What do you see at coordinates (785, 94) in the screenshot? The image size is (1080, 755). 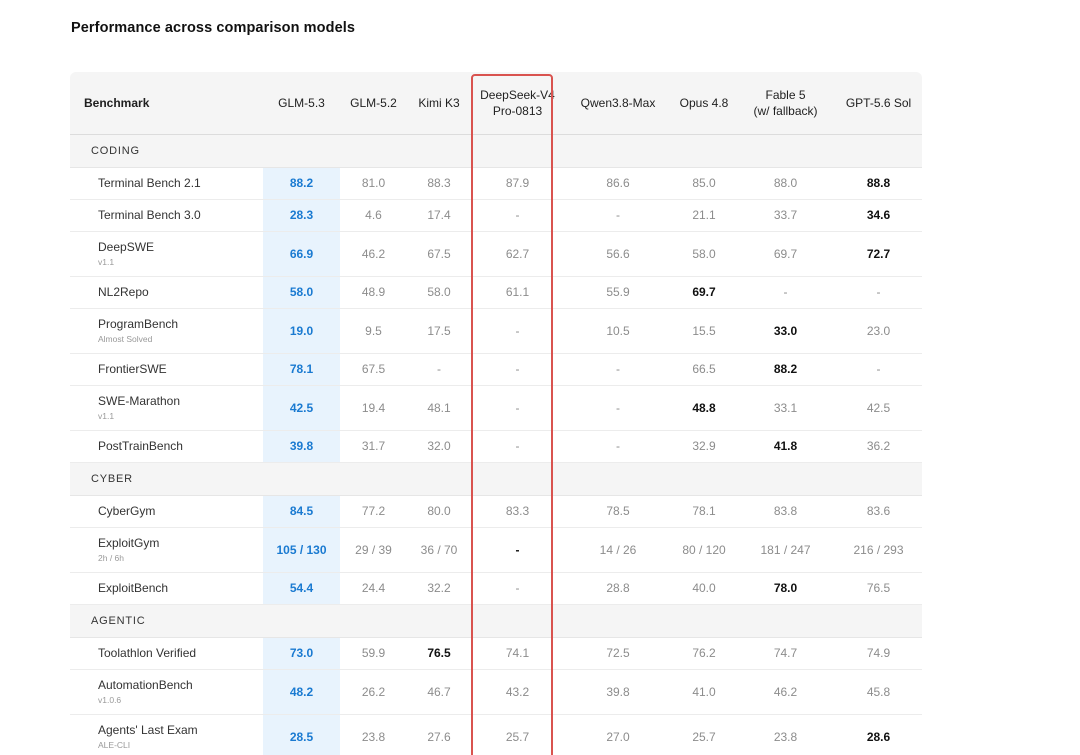 I see `column-header-label: Fable 5` at bounding box center [785, 94].